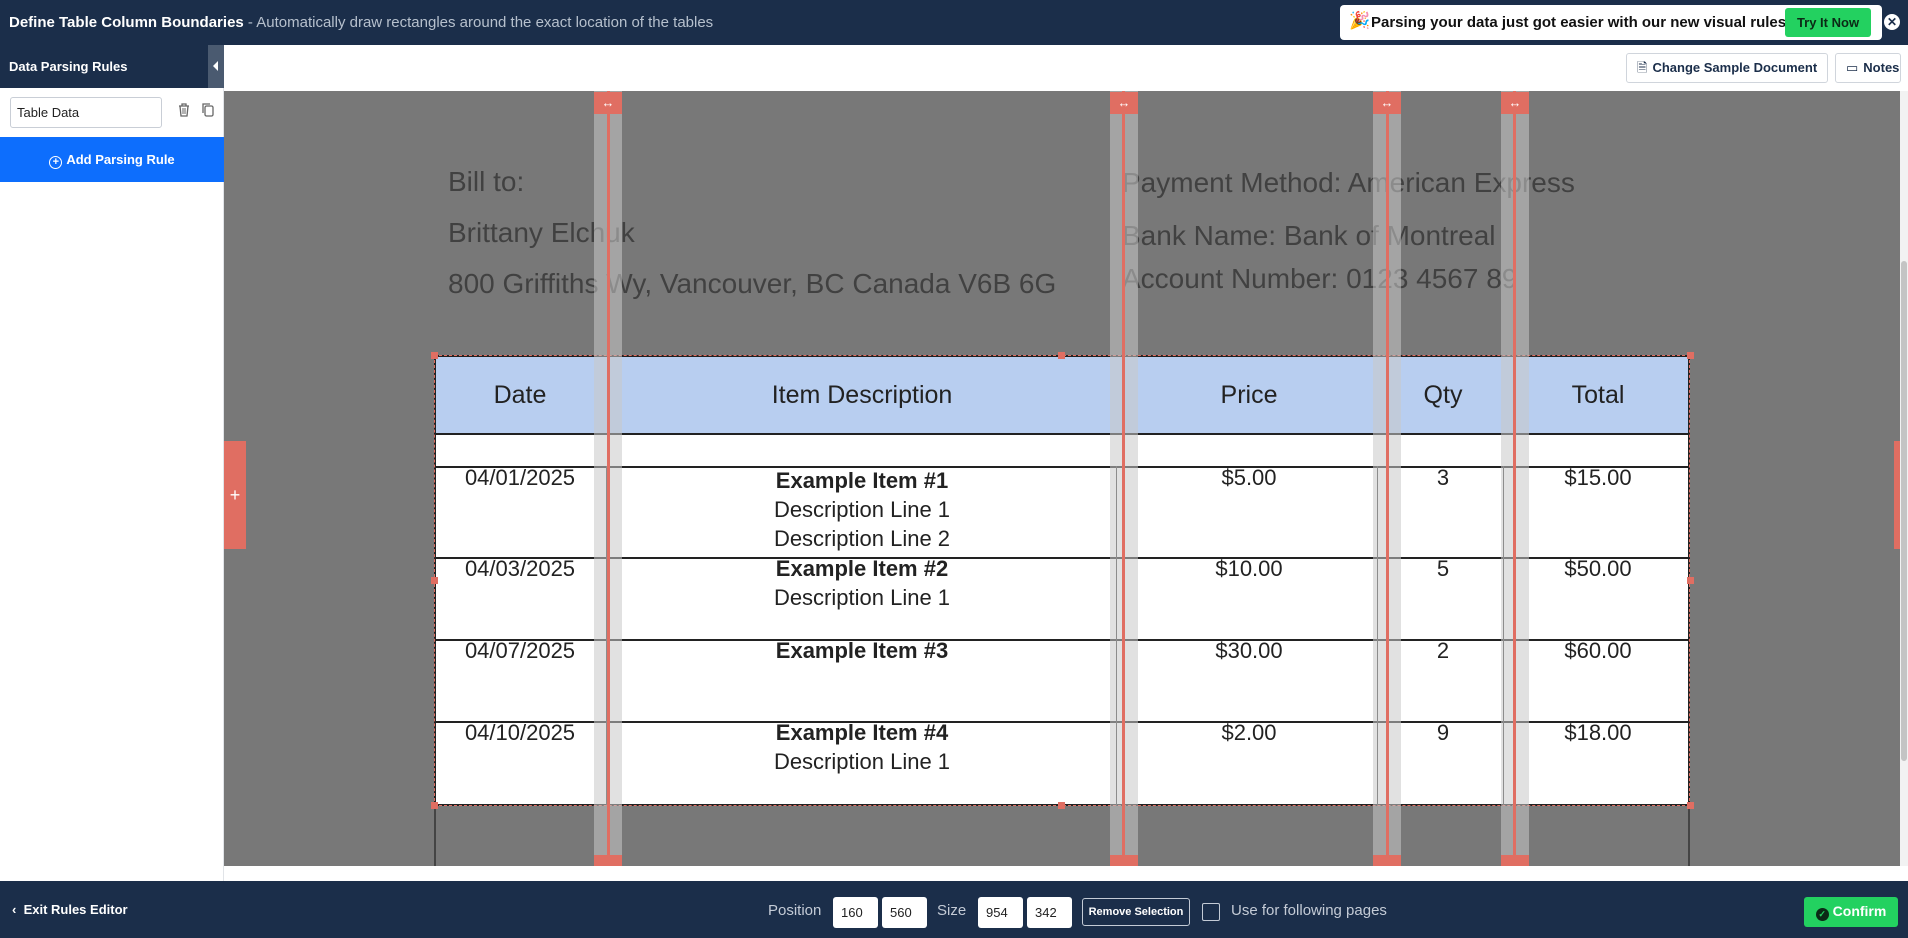 The image size is (1908, 938). What do you see at coordinates (1881, 67) in the screenshot?
I see `notes-label: Notes` at bounding box center [1881, 67].